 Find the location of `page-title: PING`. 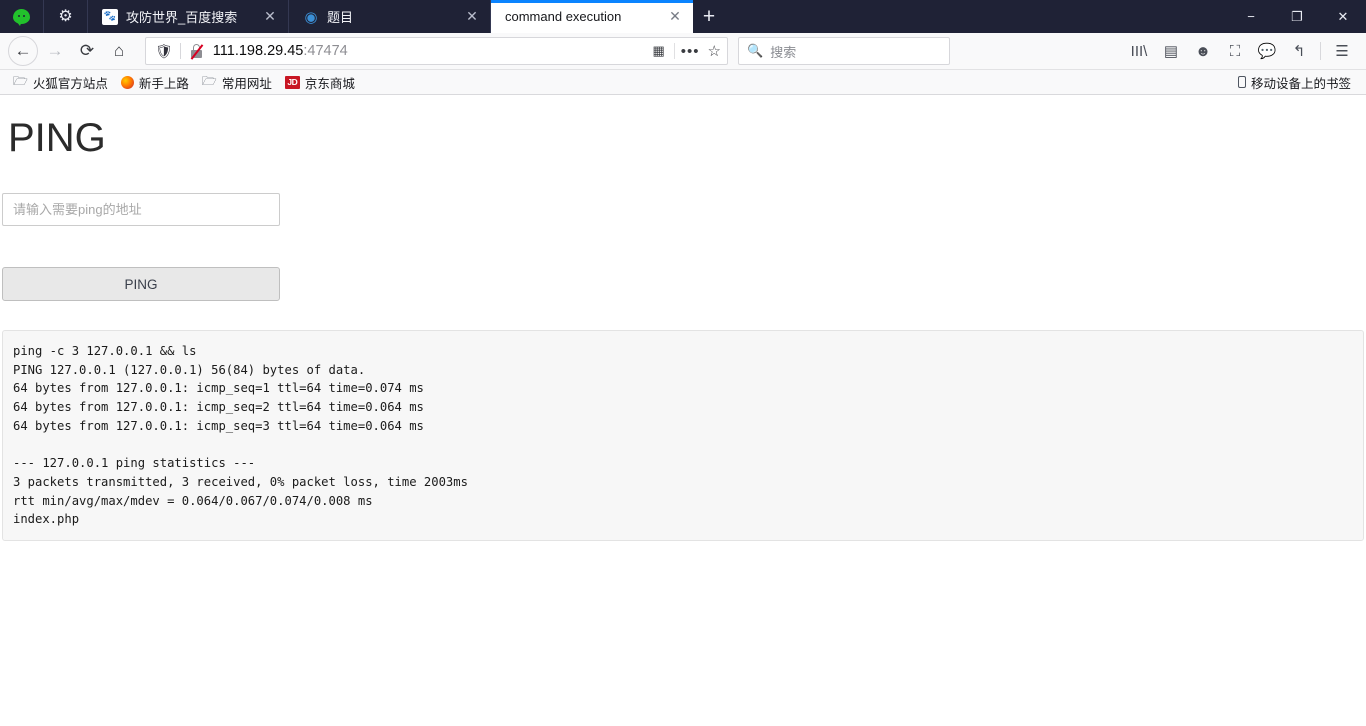

page-title: PING is located at coordinates (57, 138).